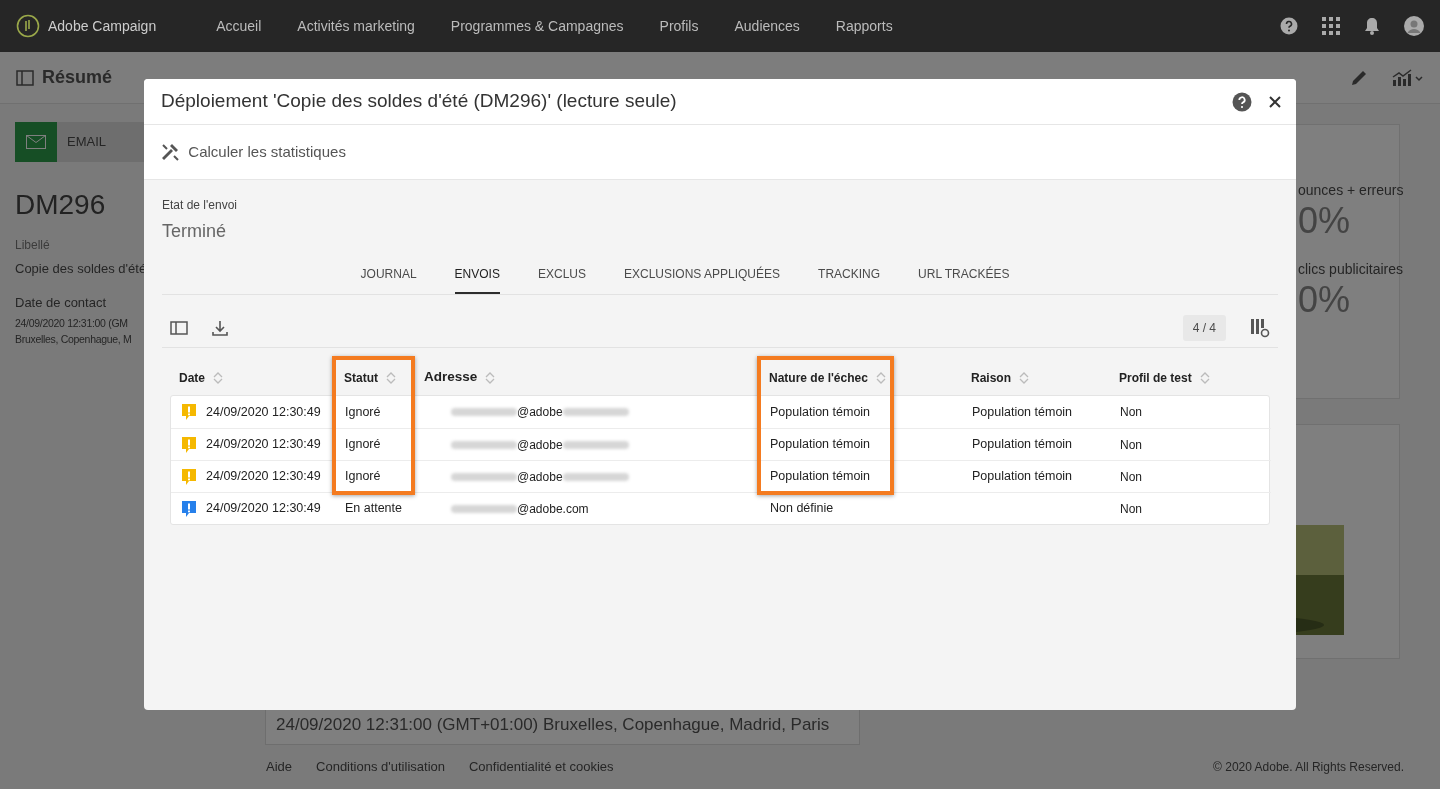  Describe the element at coordinates (553, 509) in the screenshot. I see `table-cell-text: @adobe.com` at that location.